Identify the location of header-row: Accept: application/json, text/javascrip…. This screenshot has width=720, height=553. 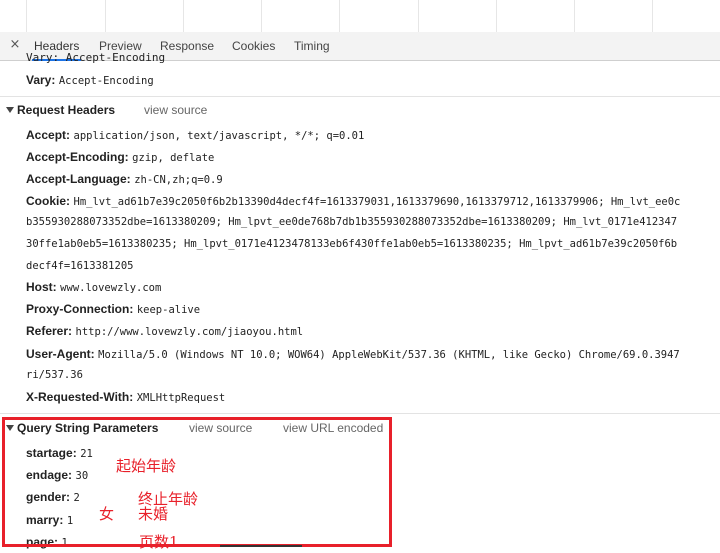
(195, 135).